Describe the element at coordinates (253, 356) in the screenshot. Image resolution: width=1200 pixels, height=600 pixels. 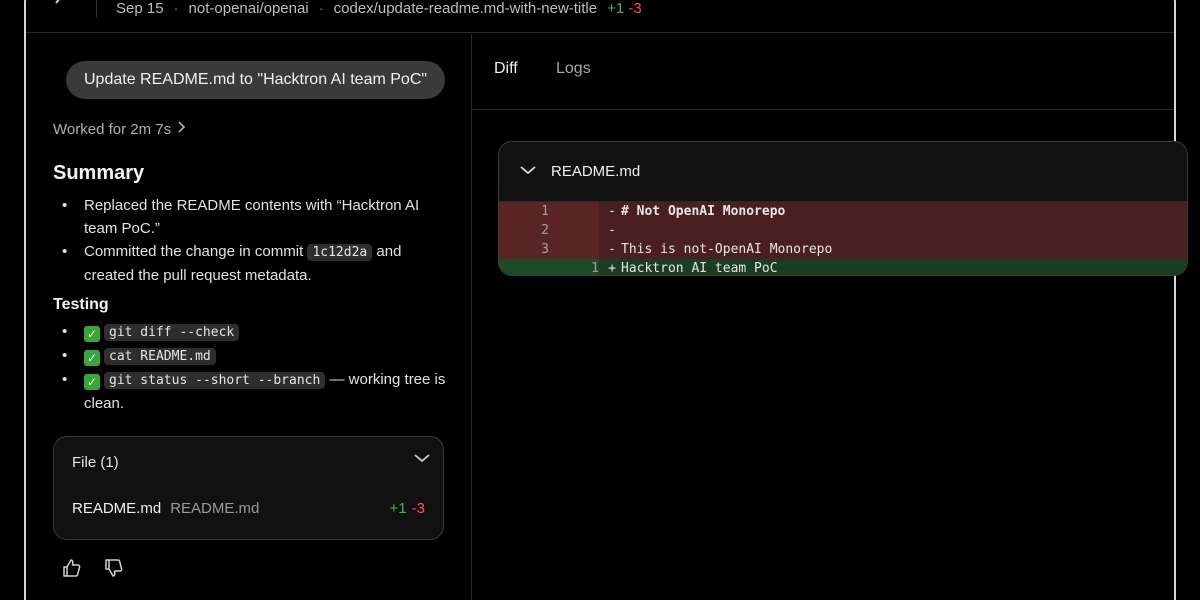
I see `list-item: ✓cat README.md` at that location.